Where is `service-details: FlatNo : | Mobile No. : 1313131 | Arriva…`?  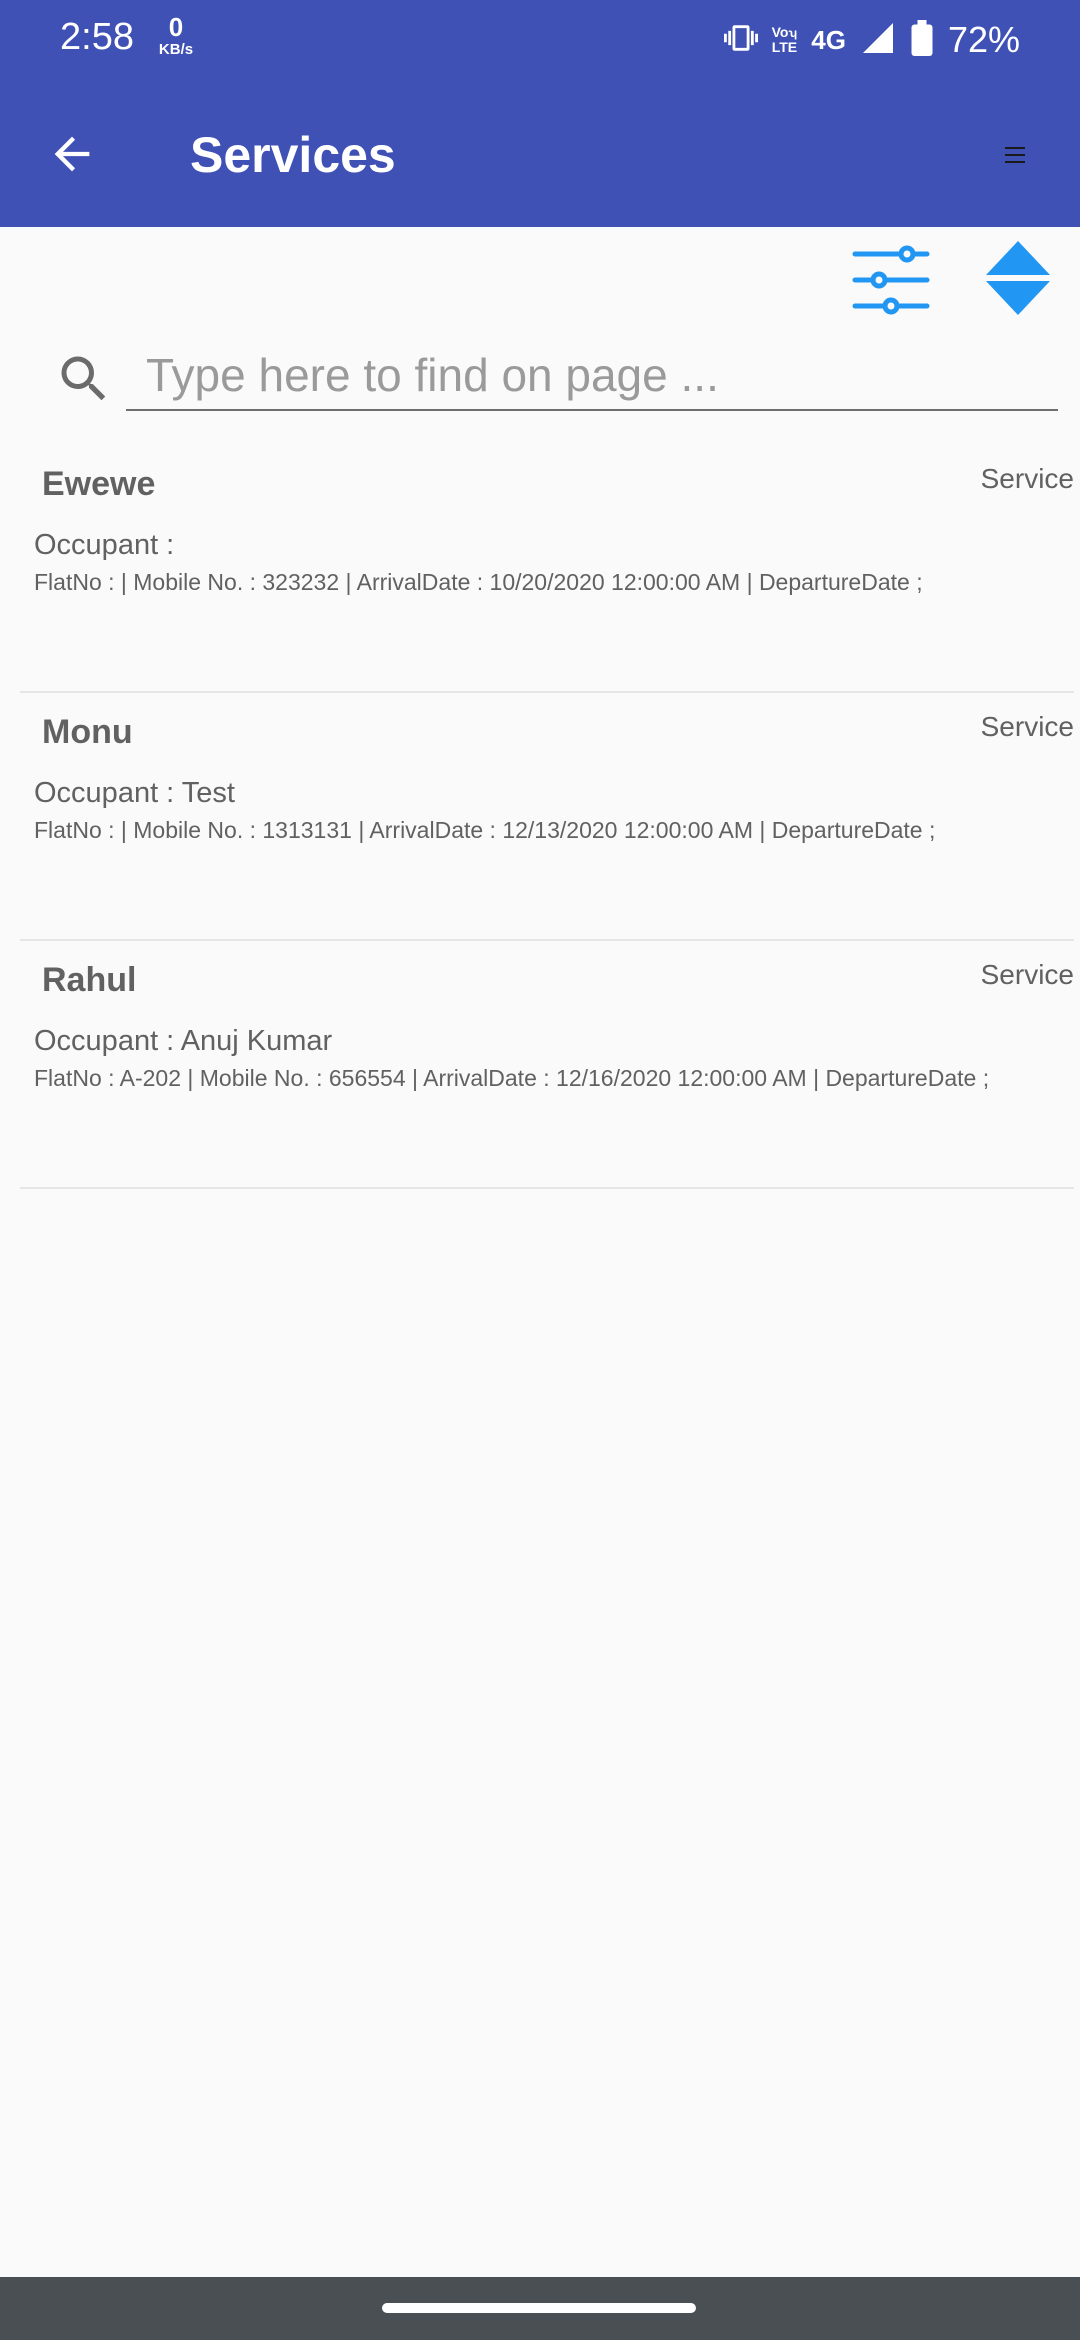
service-details: FlatNo : | Mobile No. : 1313131 | Arriva… is located at coordinates (485, 830).